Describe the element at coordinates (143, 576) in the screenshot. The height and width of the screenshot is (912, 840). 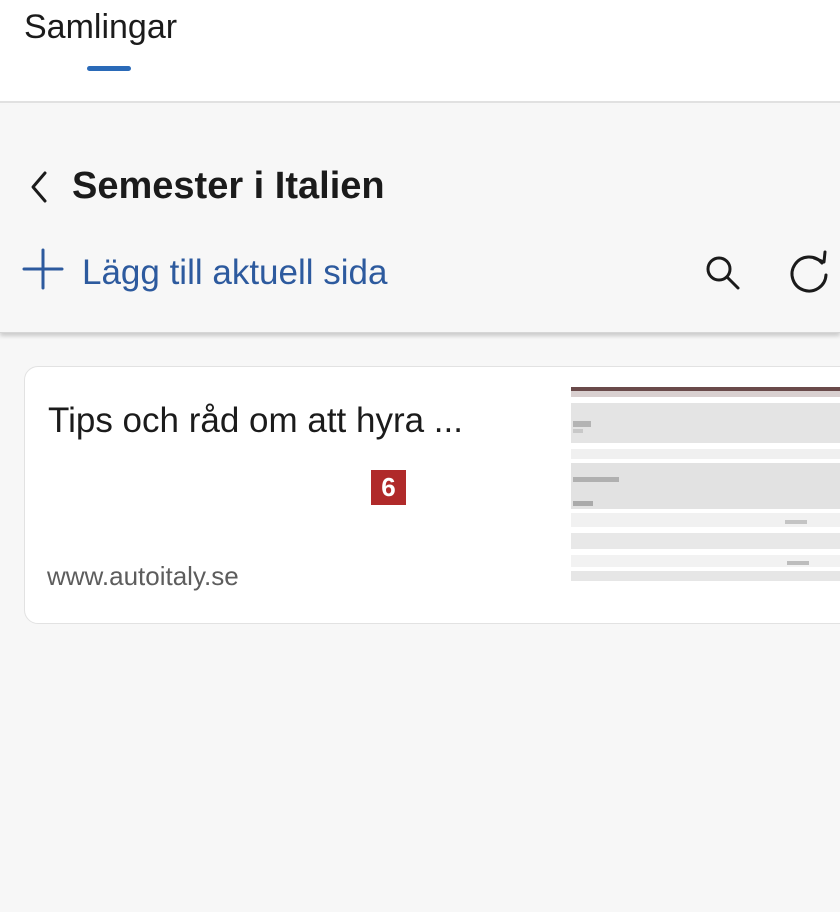
I see `item-url: www.autoitaly.se` at that location.